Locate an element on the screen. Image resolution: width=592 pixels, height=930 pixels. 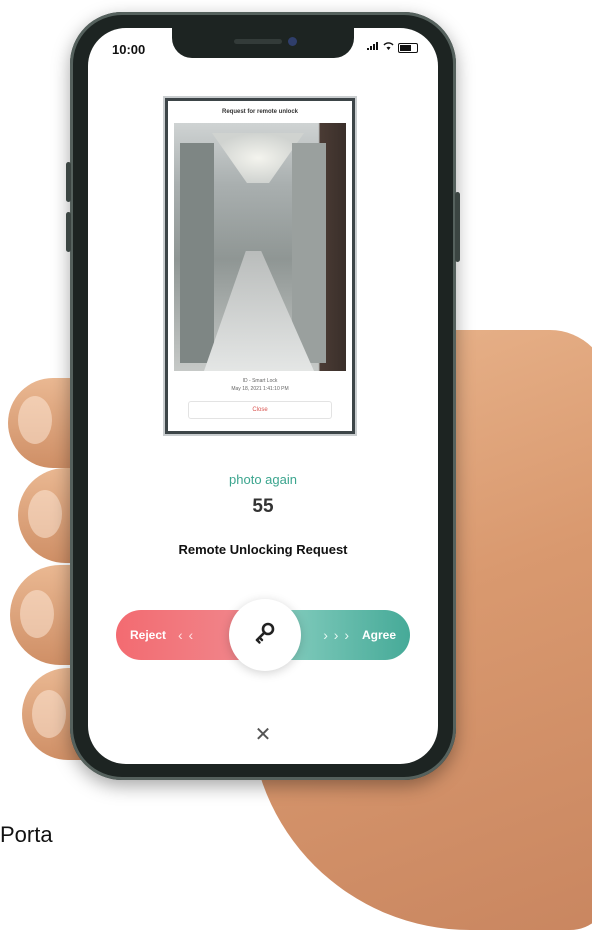
reject-label: Reject is located at coordinates (148, 635).